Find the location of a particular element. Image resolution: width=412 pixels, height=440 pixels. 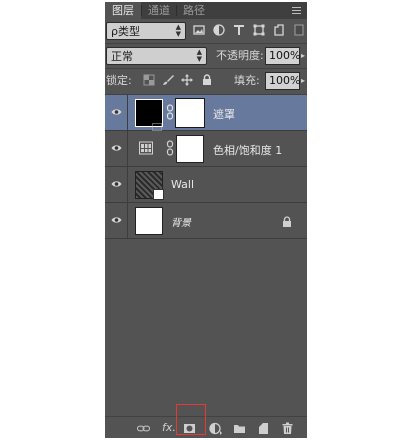

lock-row: 锁定: 填充: 100% ▸ is located at coordinates (206, 81).